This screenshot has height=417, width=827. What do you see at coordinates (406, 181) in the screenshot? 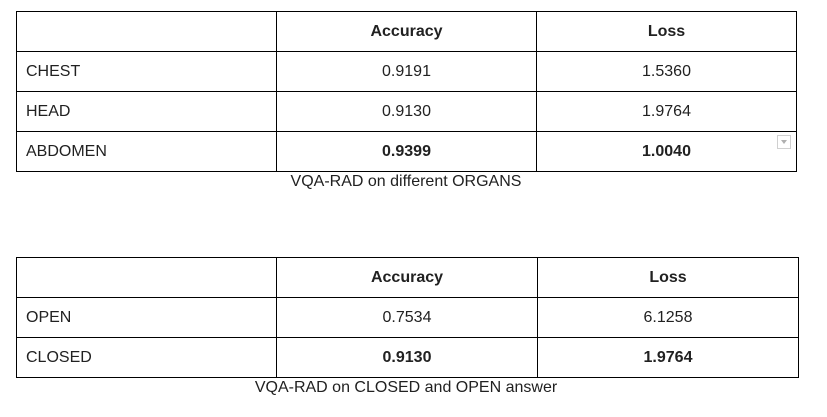
I see `table-caption-organs: VQA-RAD on different ORGANS` at bounding box center [406, 181].